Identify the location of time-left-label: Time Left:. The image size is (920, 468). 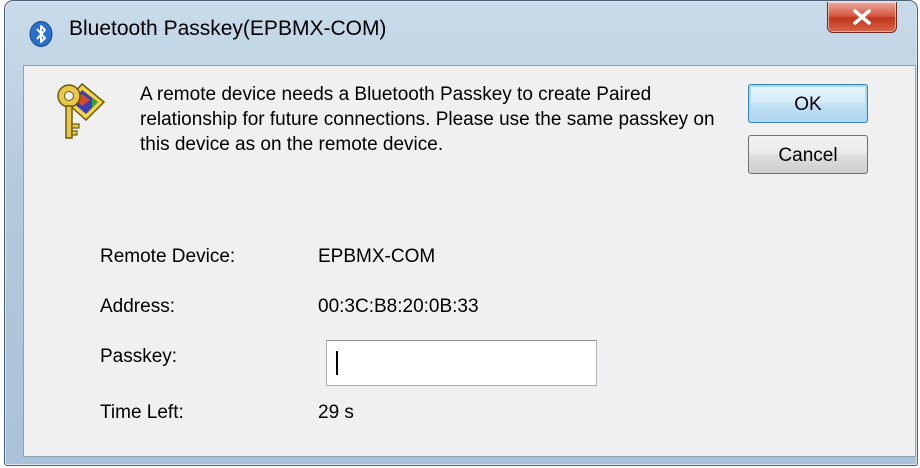
(142, 412).